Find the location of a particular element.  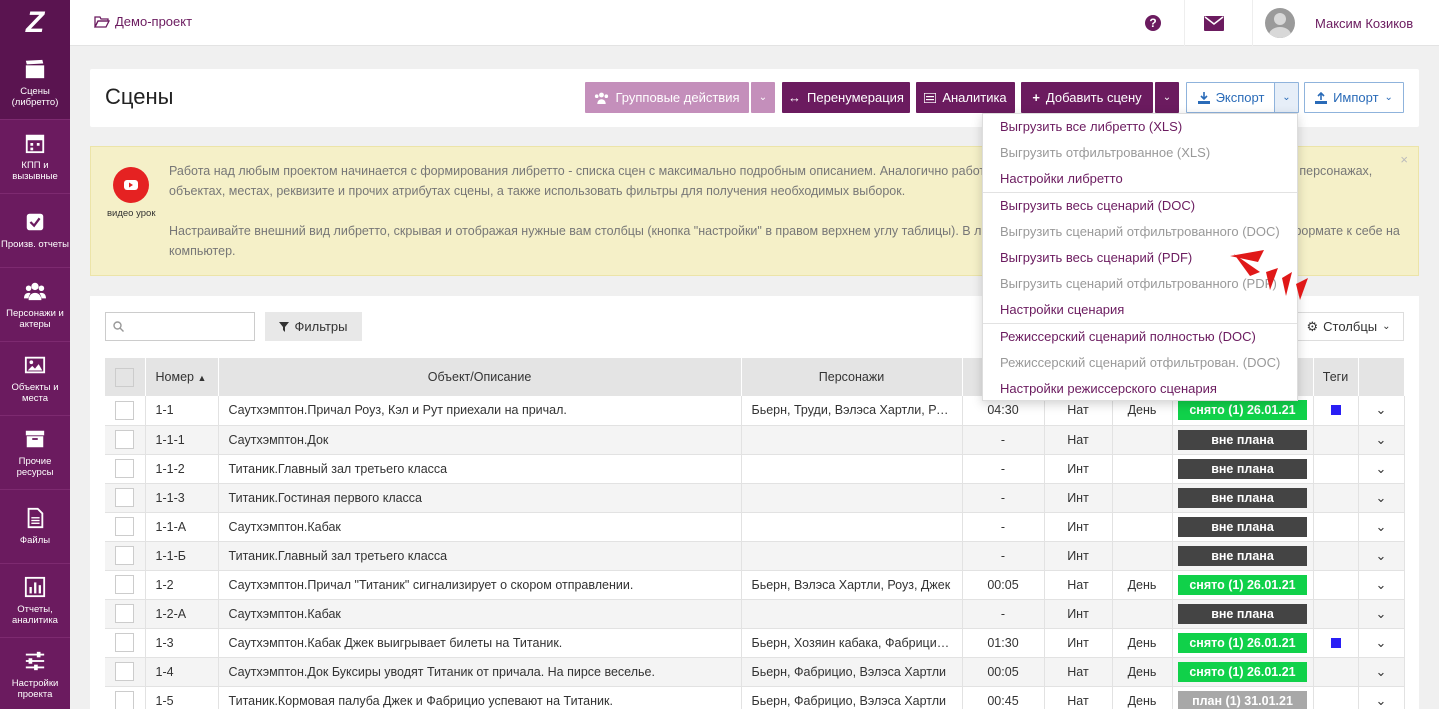

export-menu-item: Настройки режиссерского сценария is located at coordinates (1140, 389).